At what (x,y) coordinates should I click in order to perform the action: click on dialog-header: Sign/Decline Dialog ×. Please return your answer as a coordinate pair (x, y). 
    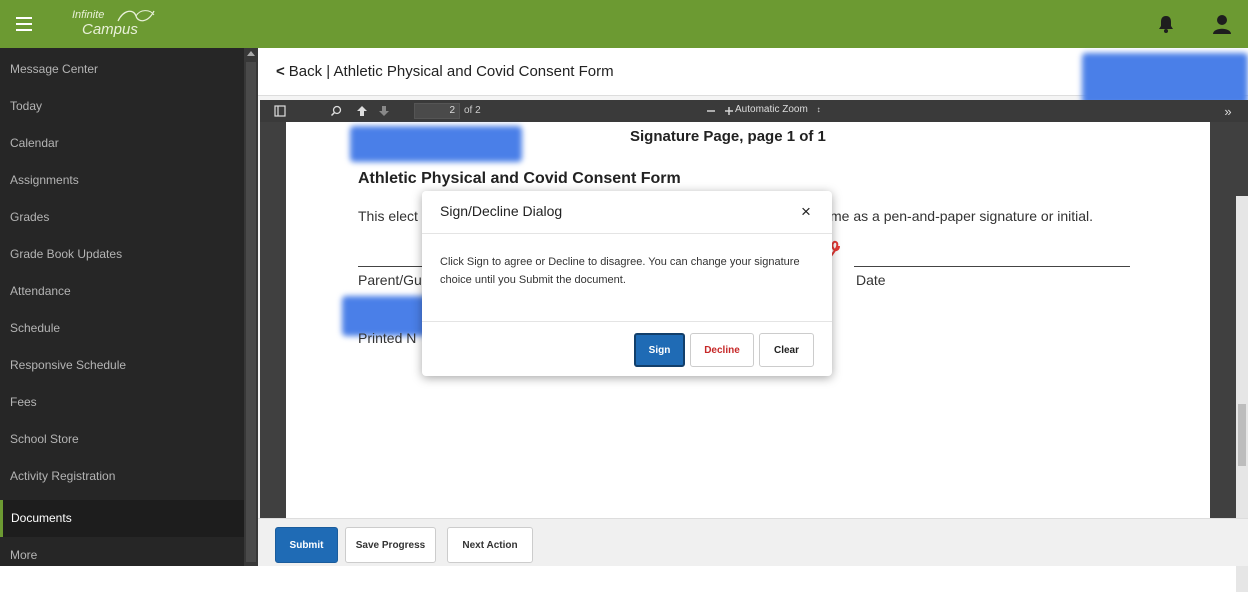
    Looking at the image, I should click on (627, 212).